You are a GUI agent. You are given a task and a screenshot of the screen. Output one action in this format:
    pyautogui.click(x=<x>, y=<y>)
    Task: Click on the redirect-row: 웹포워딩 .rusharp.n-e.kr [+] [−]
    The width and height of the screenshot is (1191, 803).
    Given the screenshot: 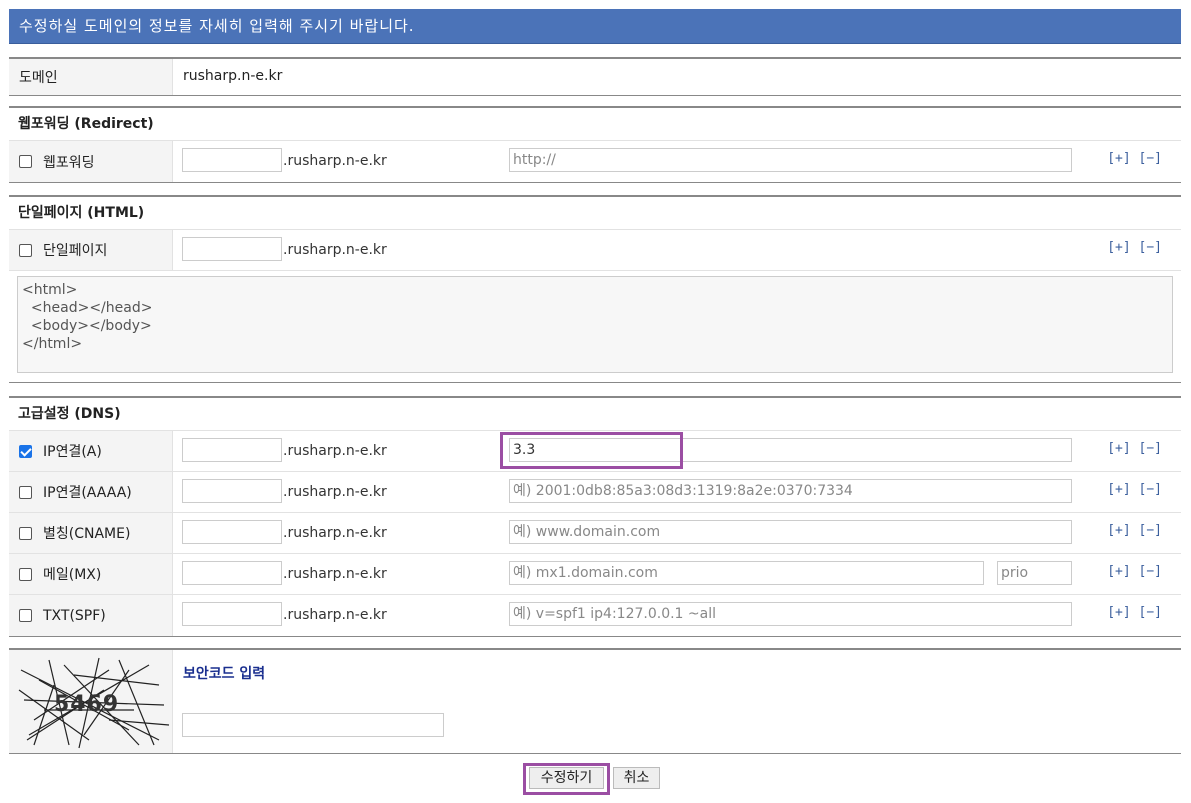 What is the action you would take?
    pyautogui.click(x=595, y=161)
    